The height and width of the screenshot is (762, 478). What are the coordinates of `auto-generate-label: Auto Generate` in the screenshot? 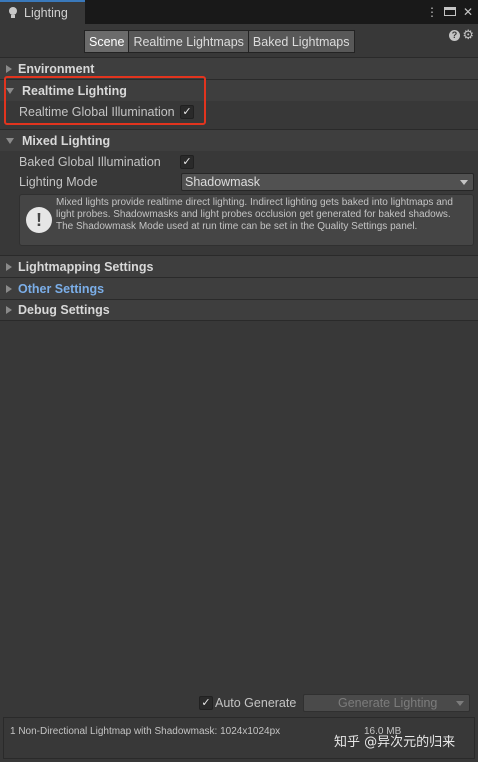 It's located at (256, 703).